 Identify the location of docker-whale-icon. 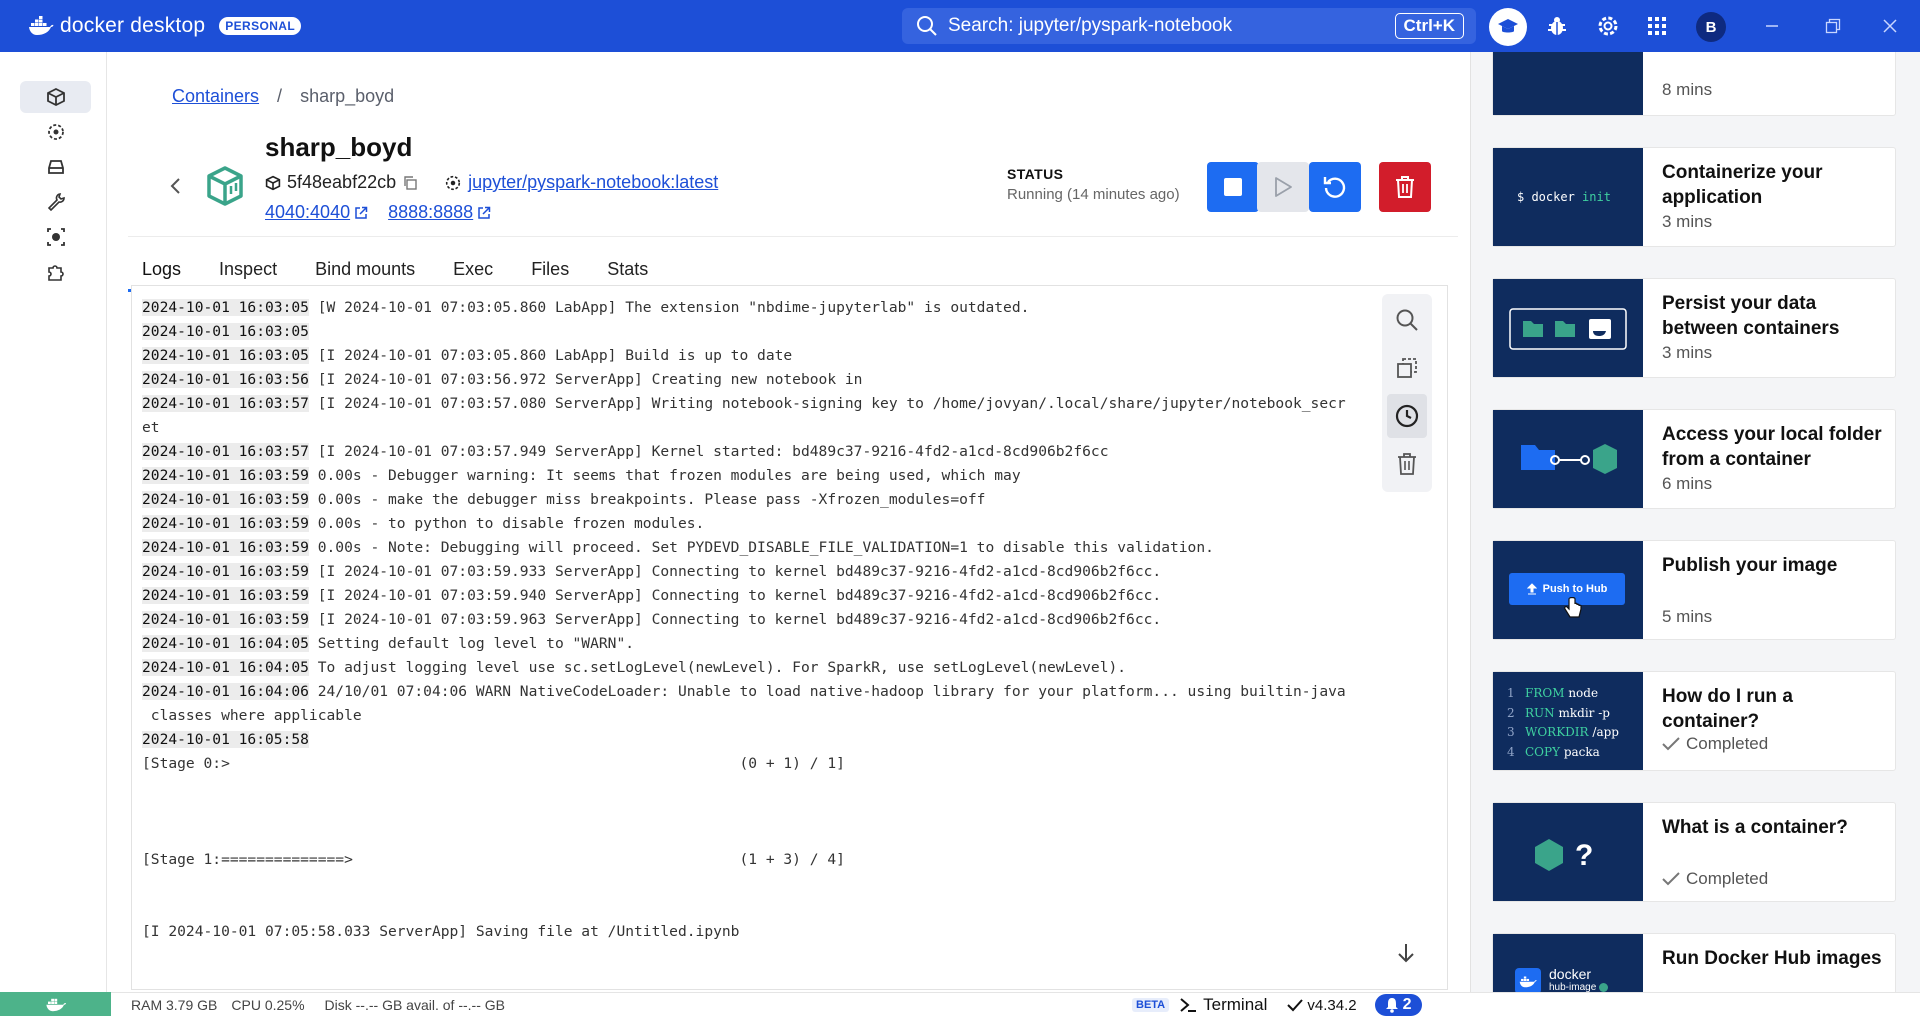
(41, 25).